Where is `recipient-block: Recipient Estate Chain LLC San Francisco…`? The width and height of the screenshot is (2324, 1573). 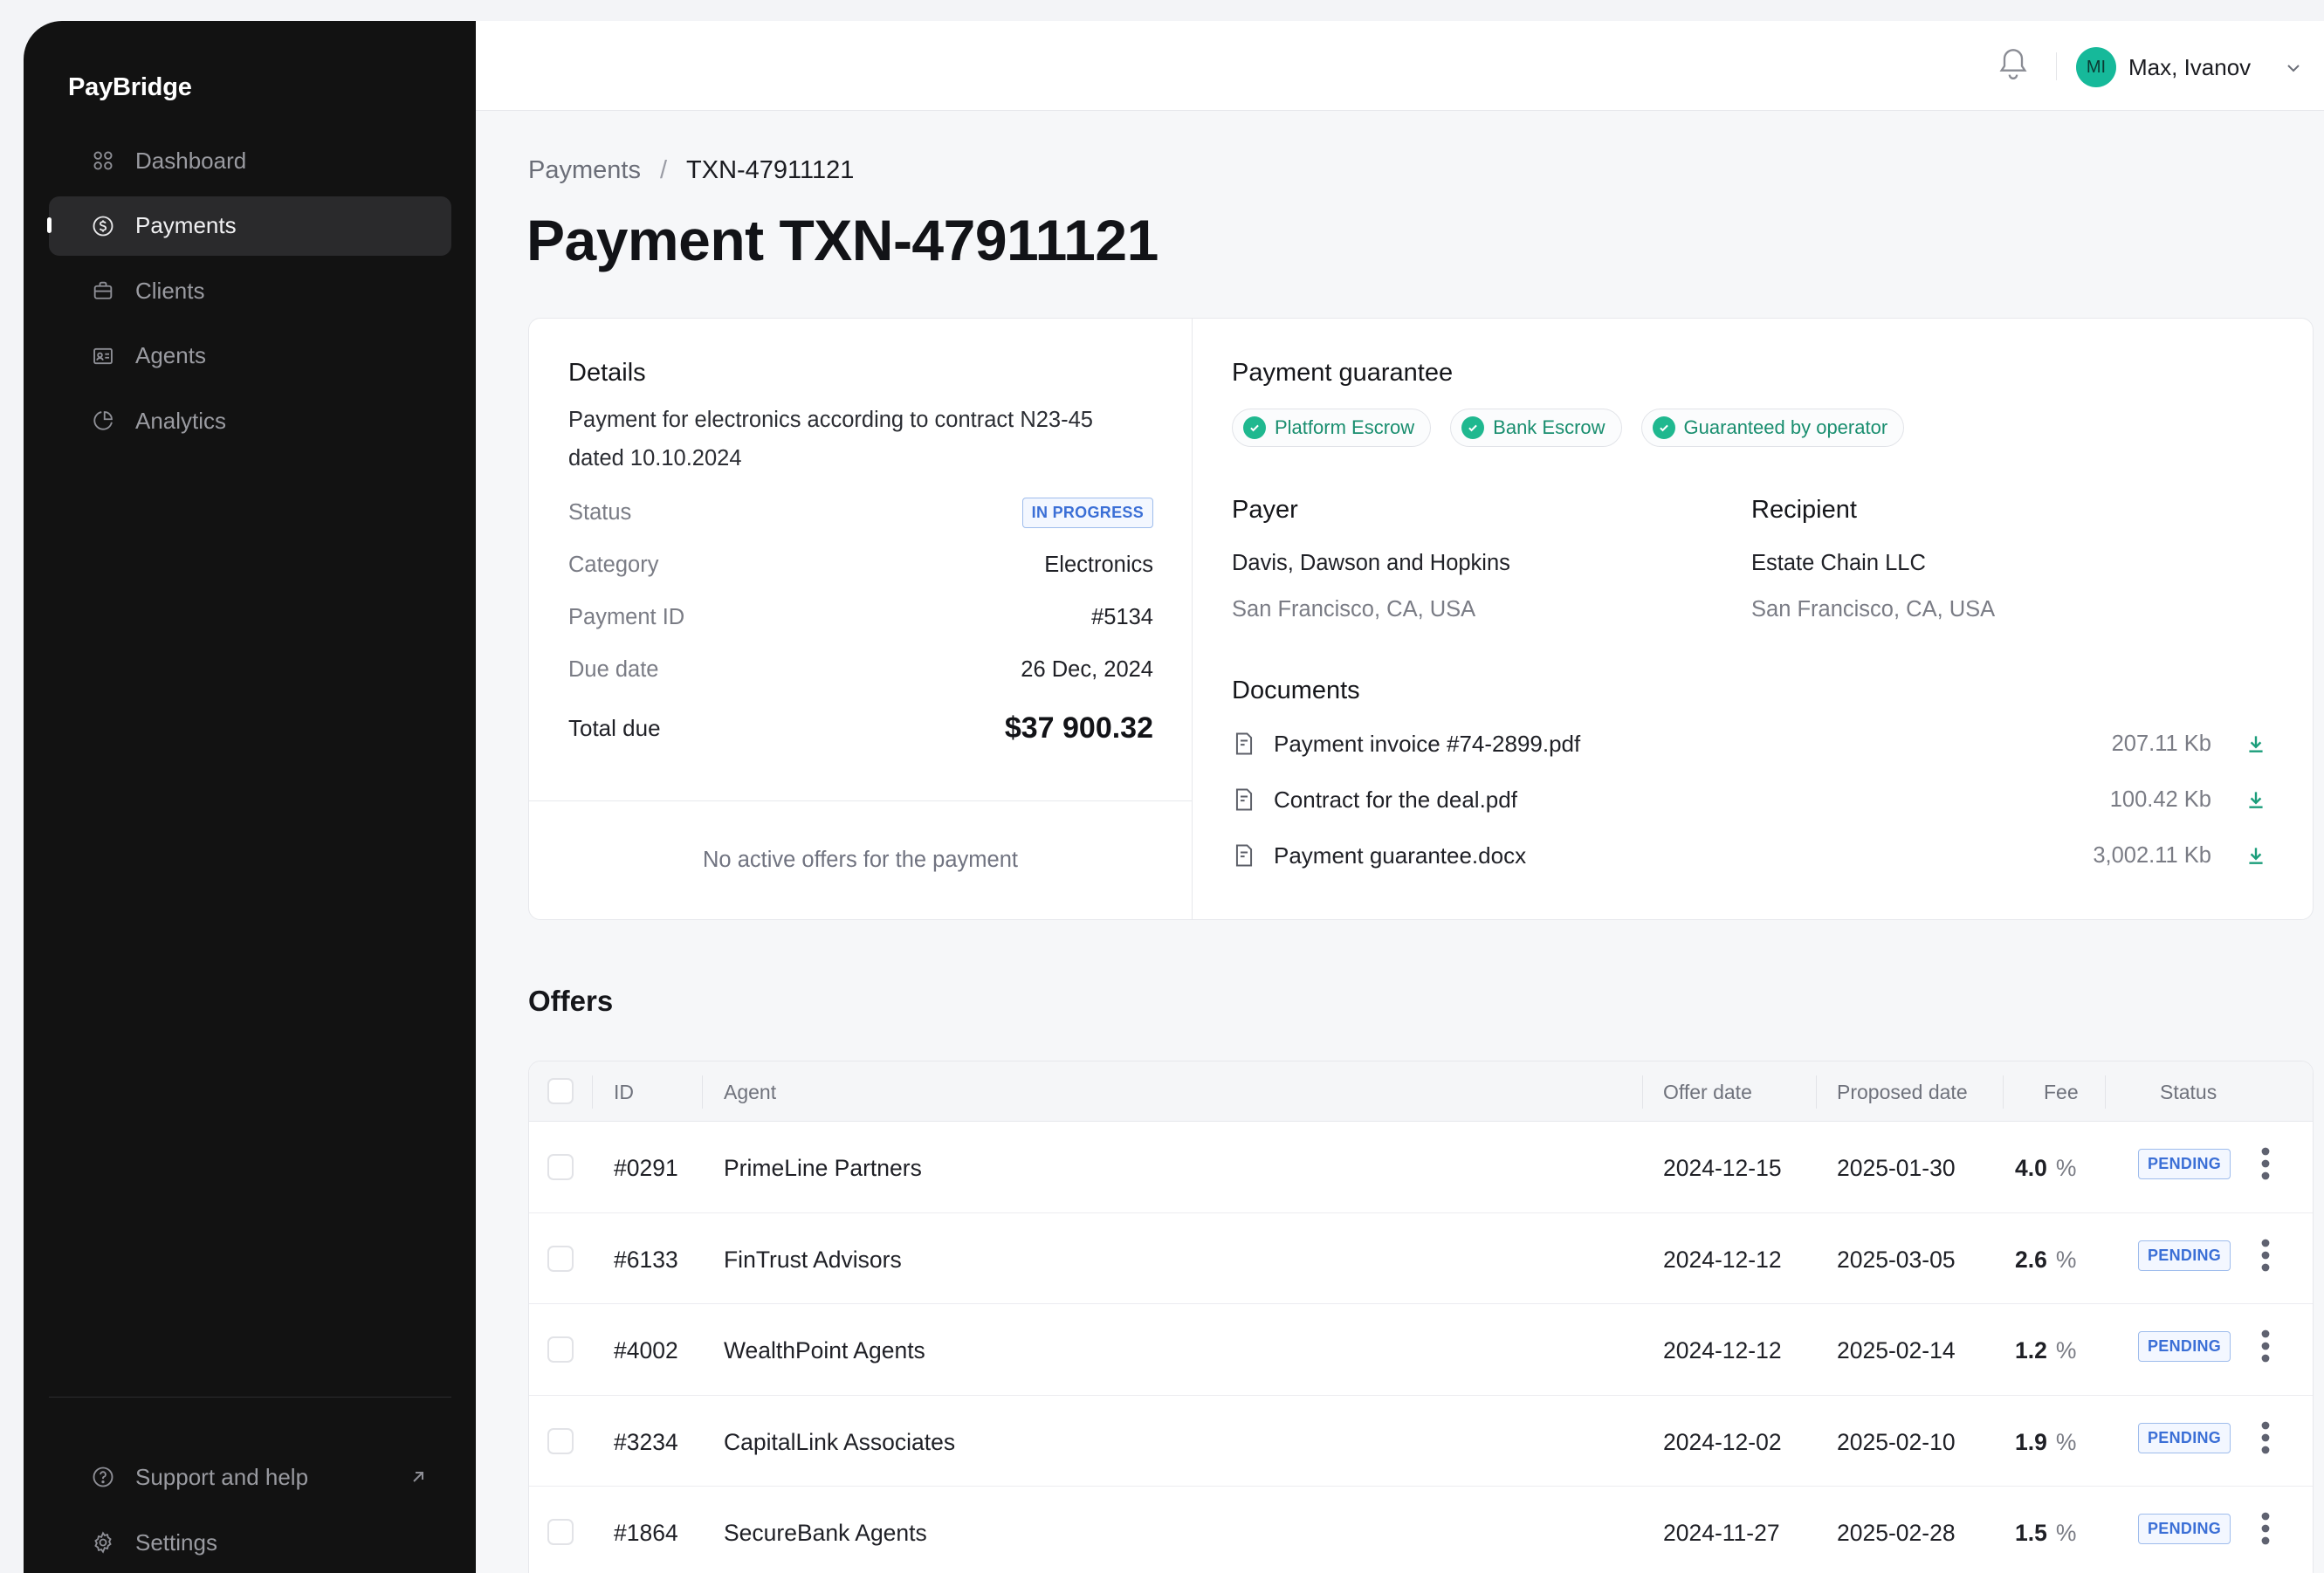
recipient-block: Recipient Estate Chain LLC San Francisco… is located at coordinates (2011, 559).